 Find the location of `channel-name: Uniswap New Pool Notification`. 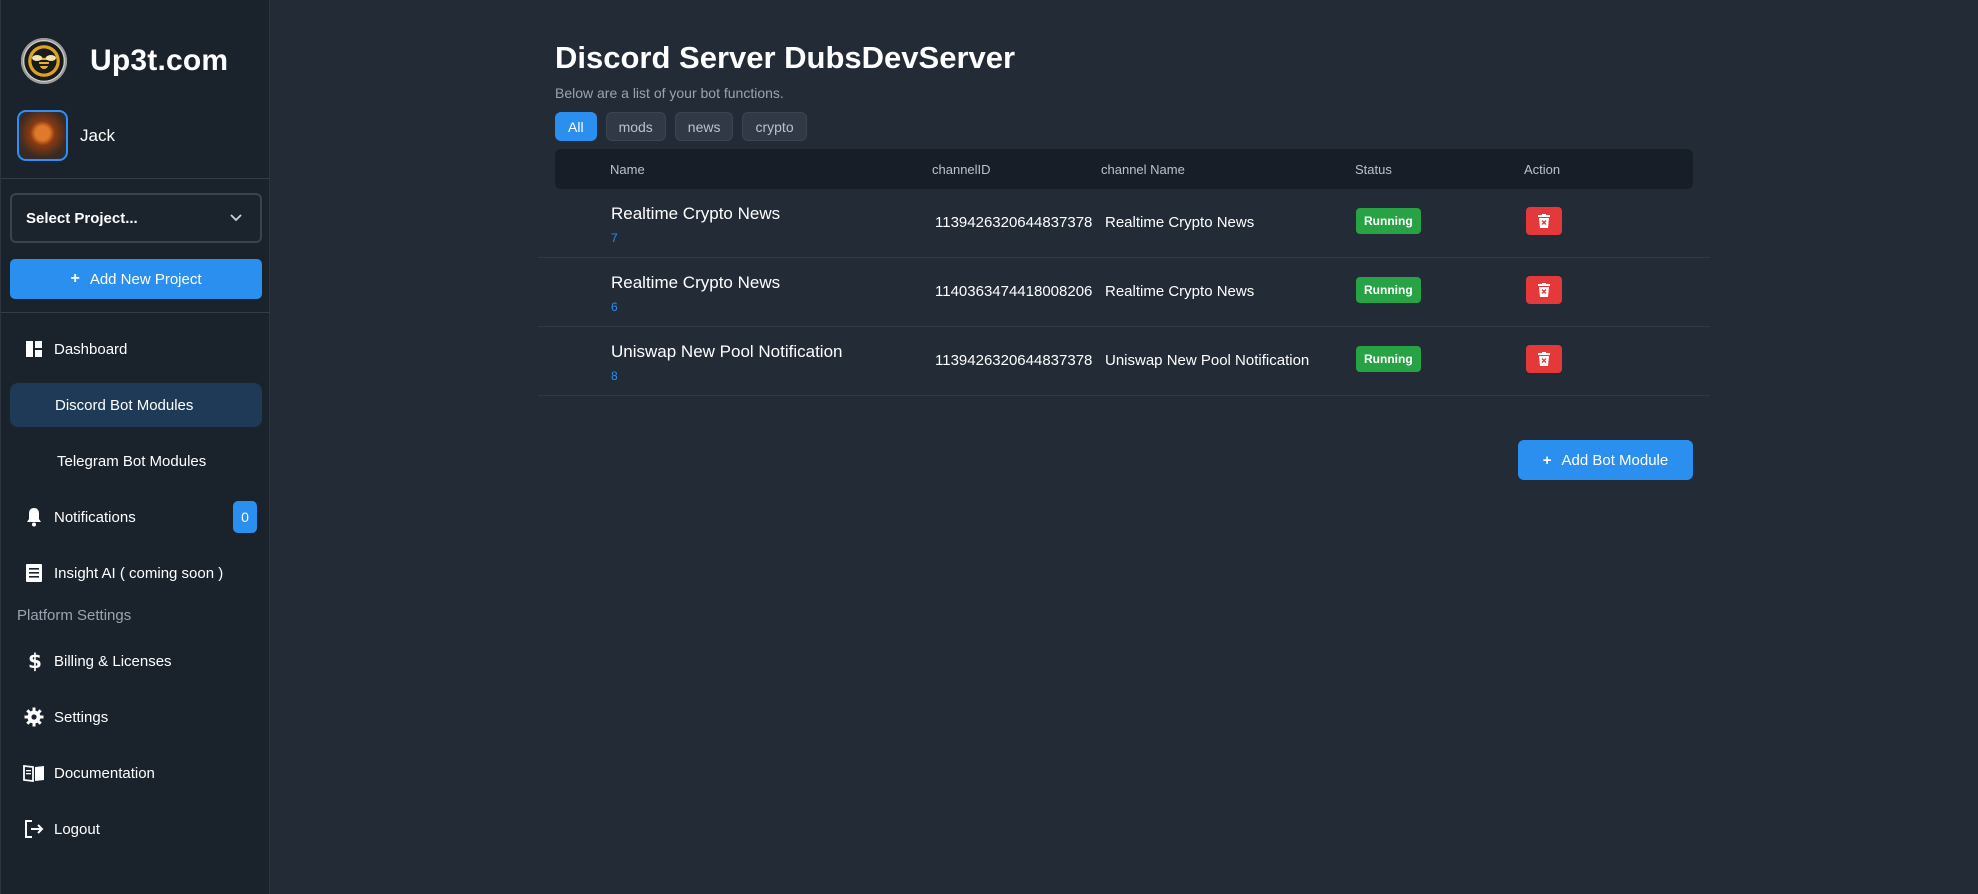

channel-name: Uniswap New Pool Notification is located at coordinates (1207, 360).